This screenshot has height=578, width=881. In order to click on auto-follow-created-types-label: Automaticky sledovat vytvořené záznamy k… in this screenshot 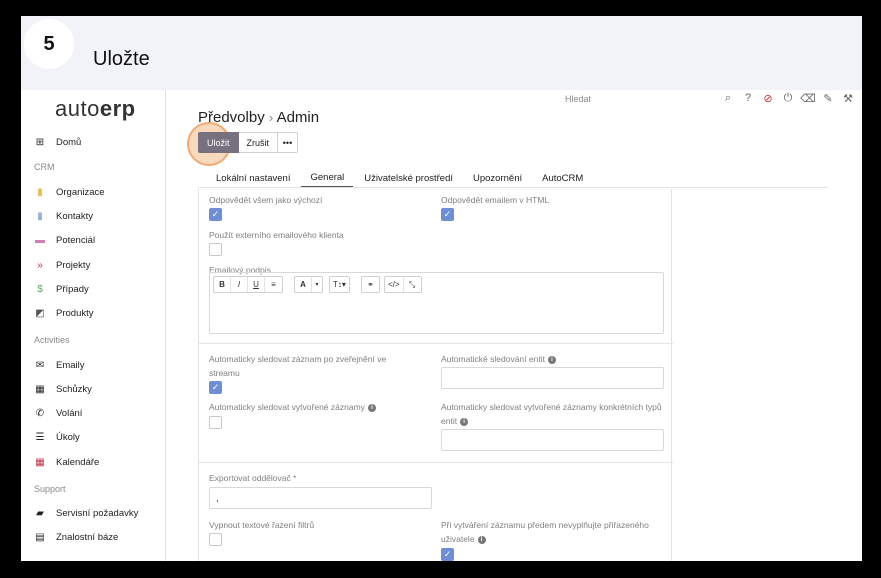, I will do `click(551, 414)`.